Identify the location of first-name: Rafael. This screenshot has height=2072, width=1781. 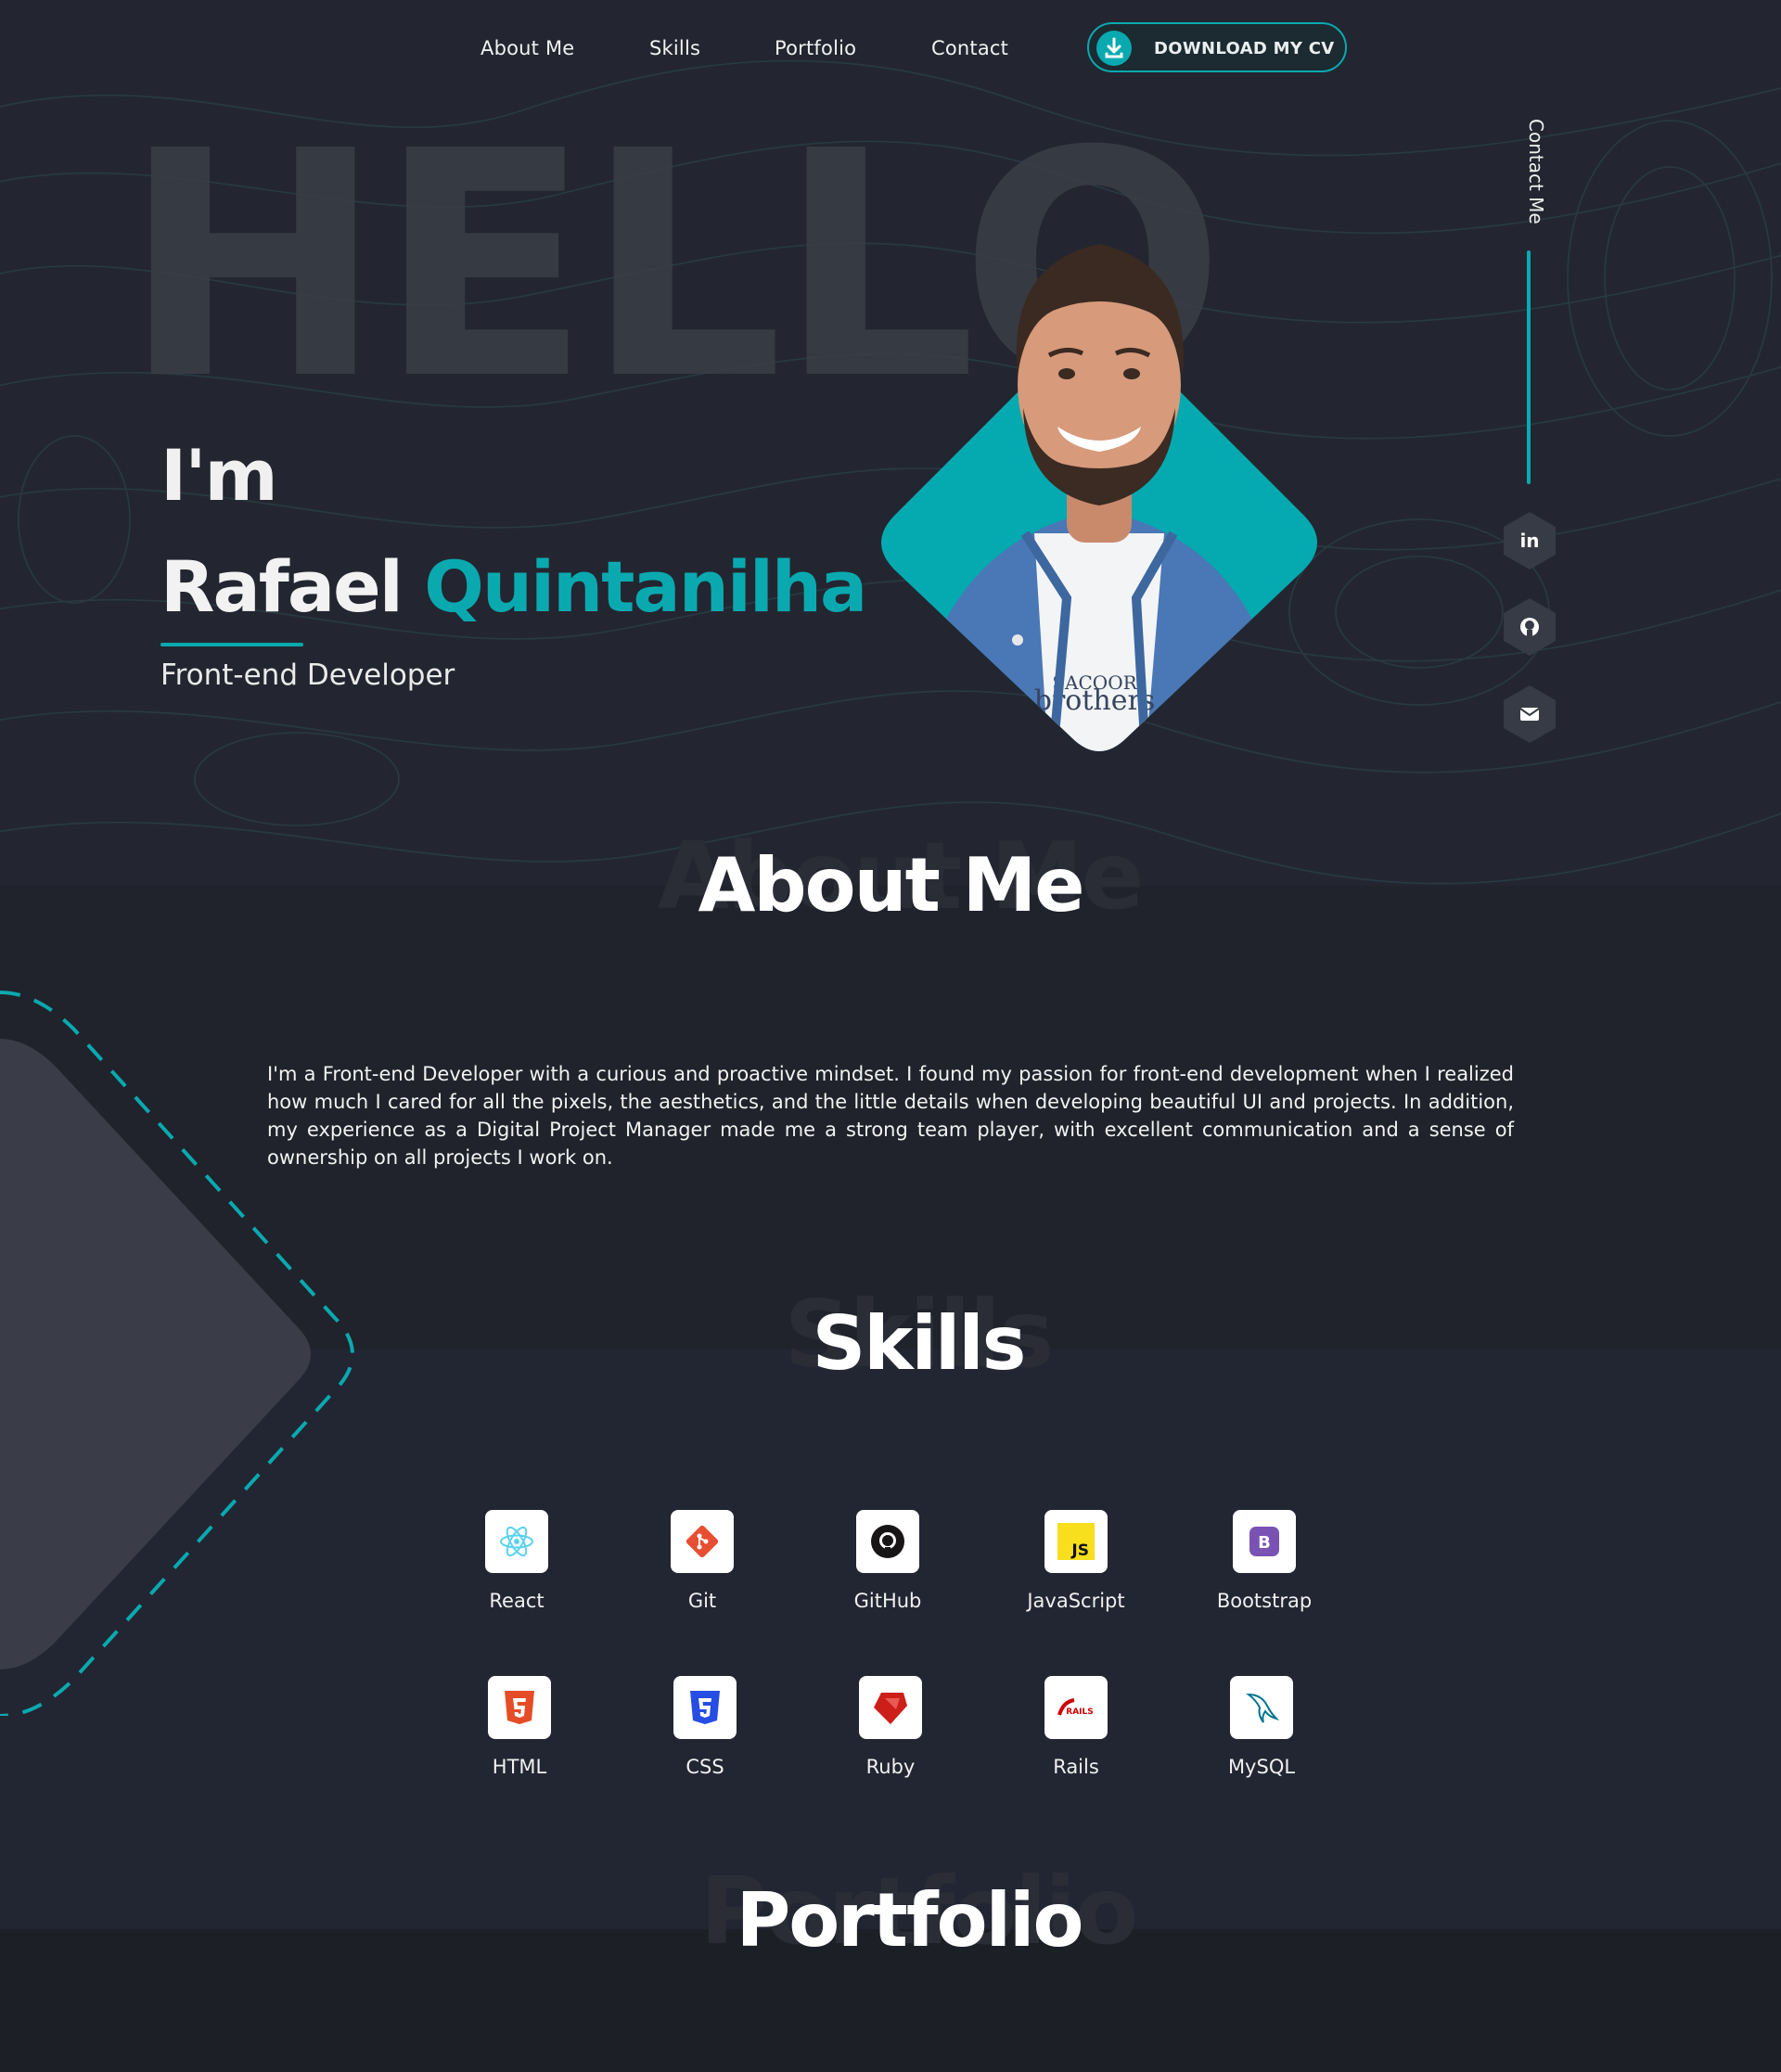
(282, 586).